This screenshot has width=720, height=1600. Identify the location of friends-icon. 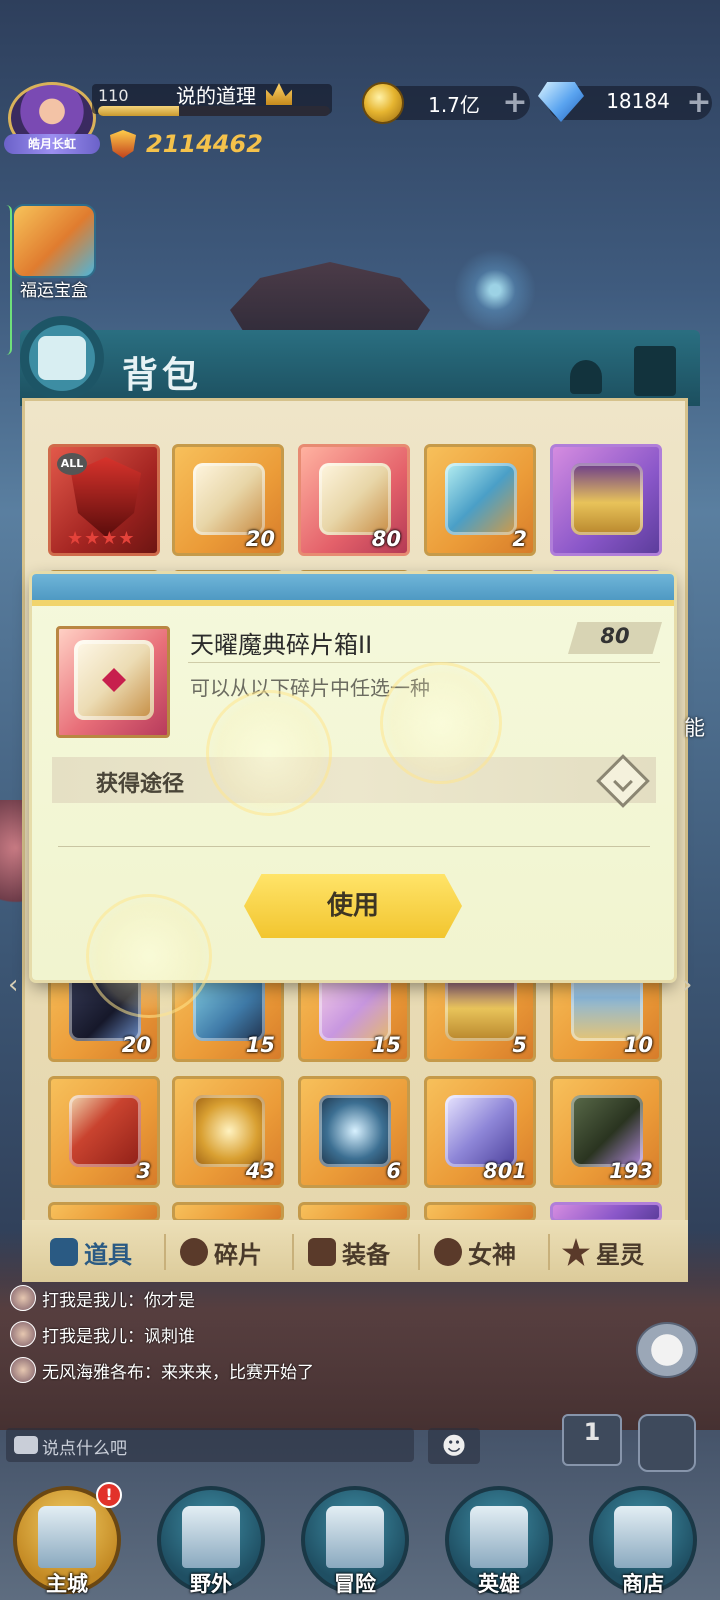
(667, 1350).